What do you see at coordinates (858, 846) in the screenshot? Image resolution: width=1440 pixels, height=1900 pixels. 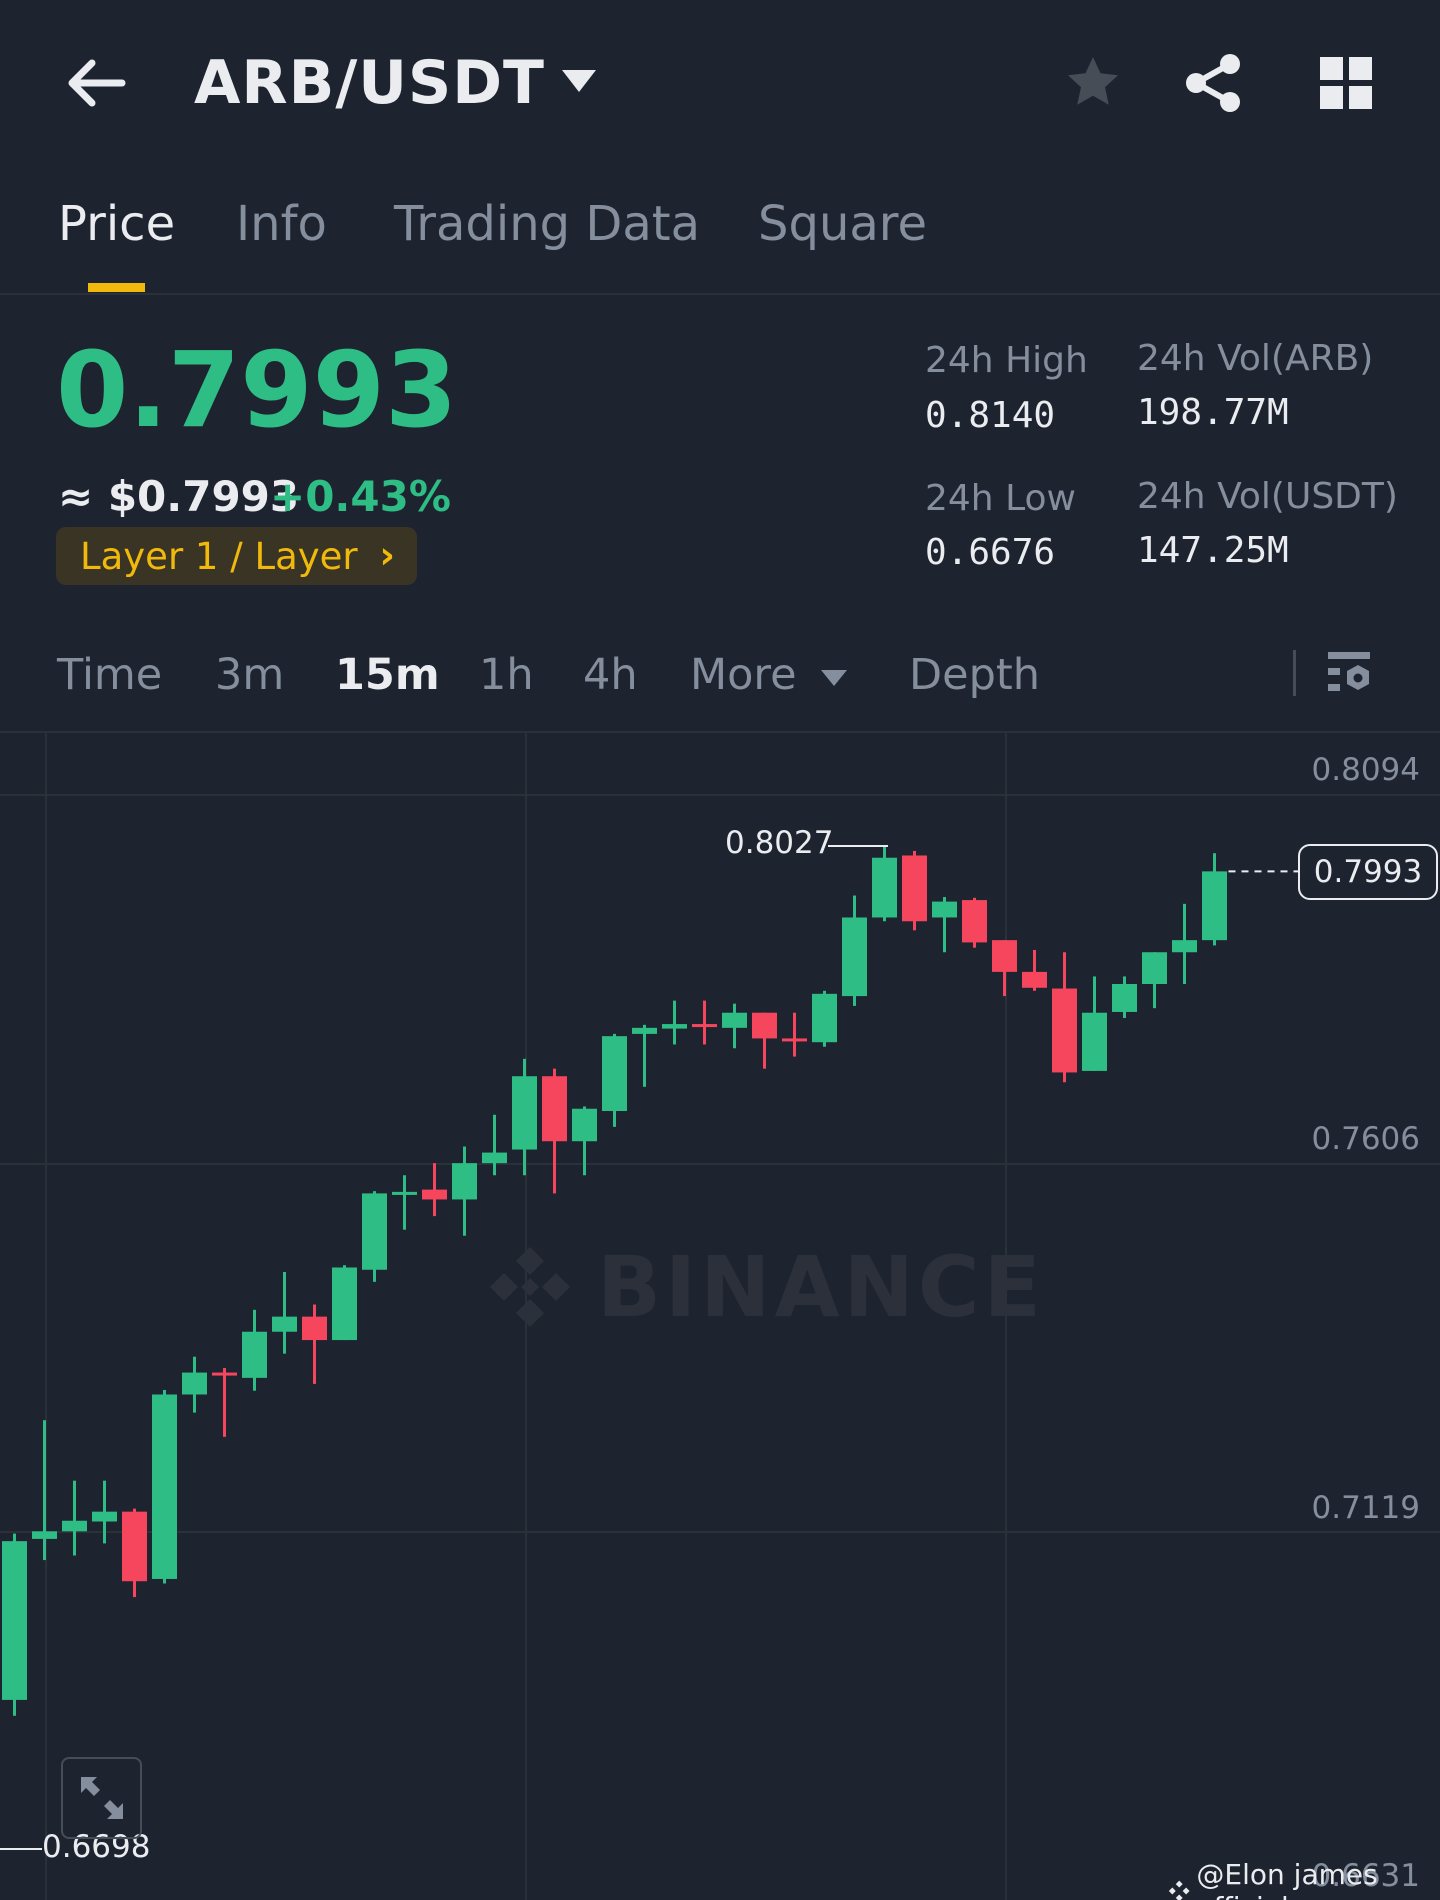 I see `visible-high-line` at bounding box center [858, 846].